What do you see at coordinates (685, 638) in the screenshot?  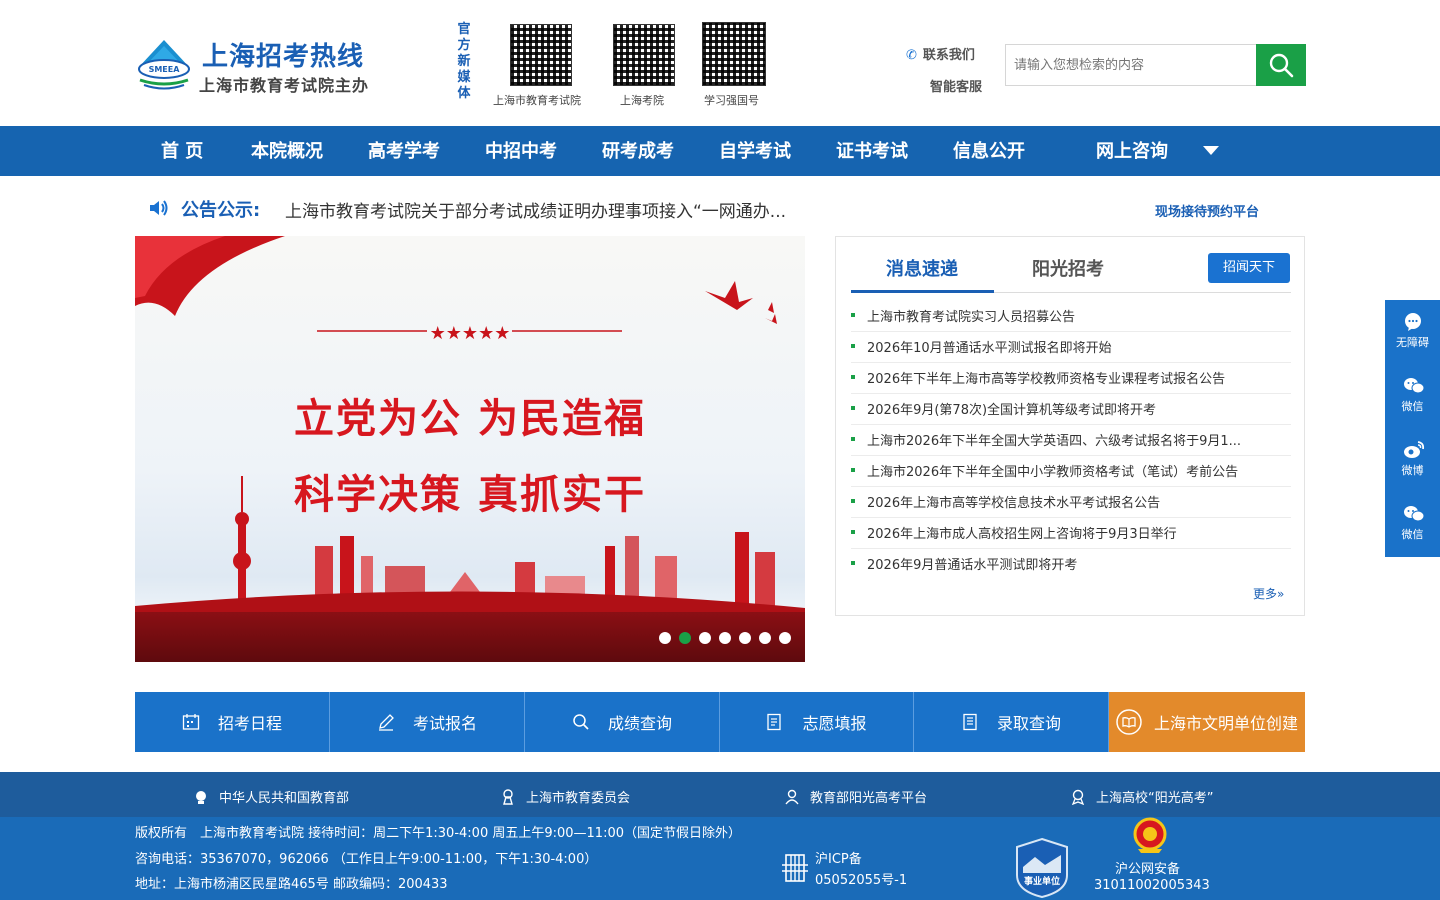 I see `carousel-dot-active` at bounding box center [685, 638].